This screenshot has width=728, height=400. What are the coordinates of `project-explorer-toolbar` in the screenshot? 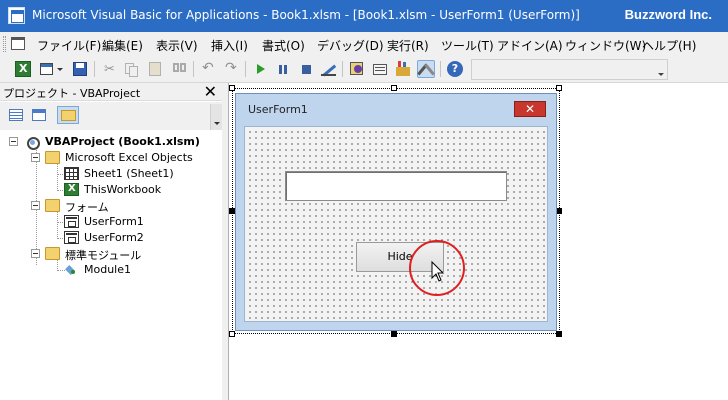 It's located at (111, 116).